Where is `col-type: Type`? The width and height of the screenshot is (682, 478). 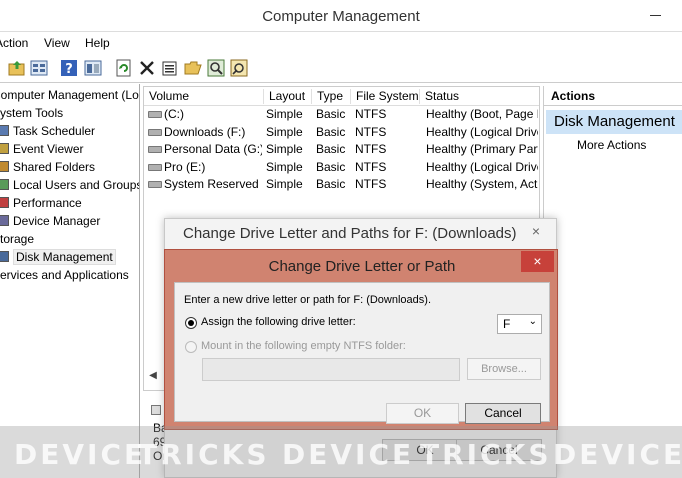
col-type: Type is located at coordinates (331, 96).